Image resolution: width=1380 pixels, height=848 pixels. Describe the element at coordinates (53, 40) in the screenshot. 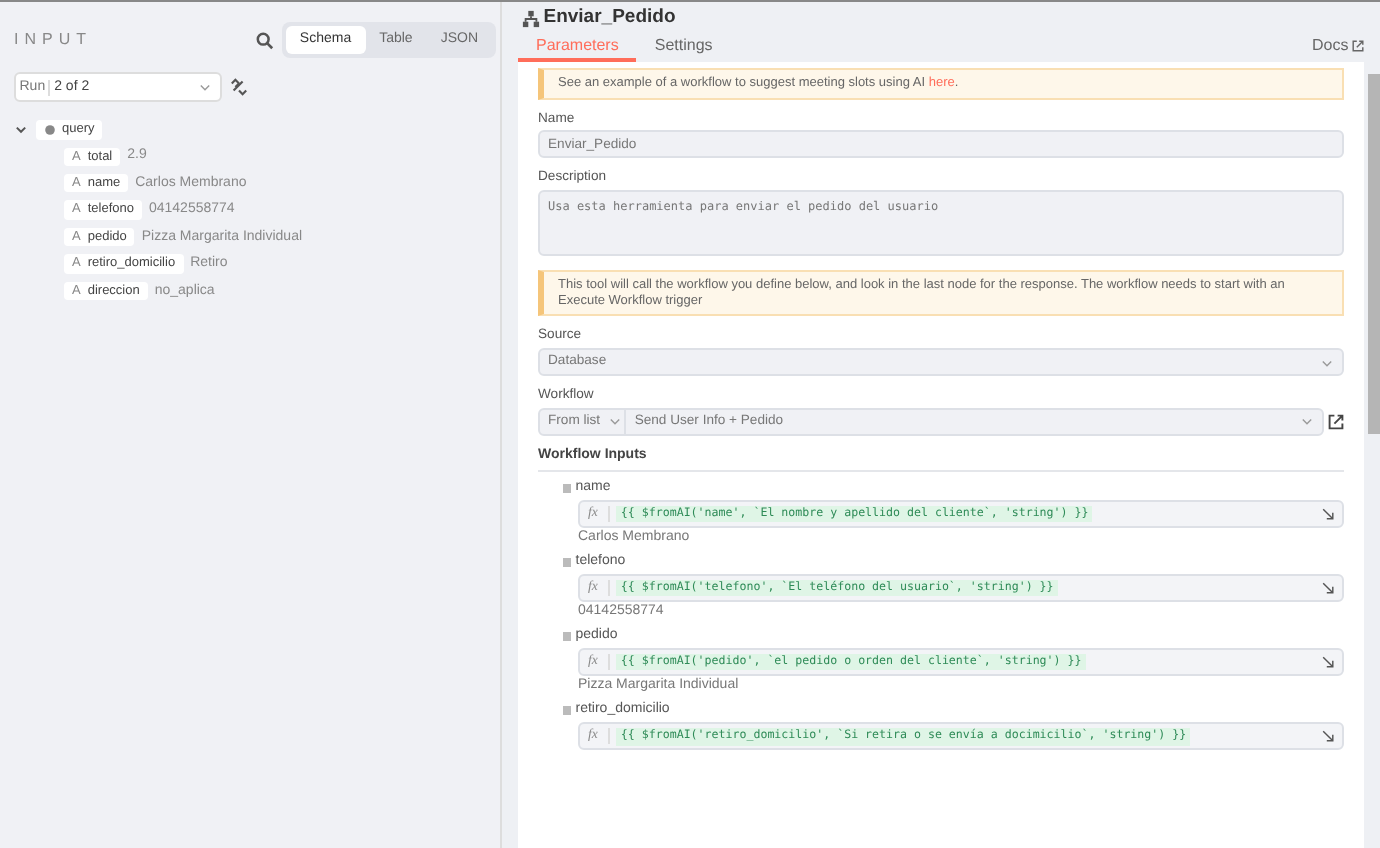

I see `panel-title: INPUT` at that location.